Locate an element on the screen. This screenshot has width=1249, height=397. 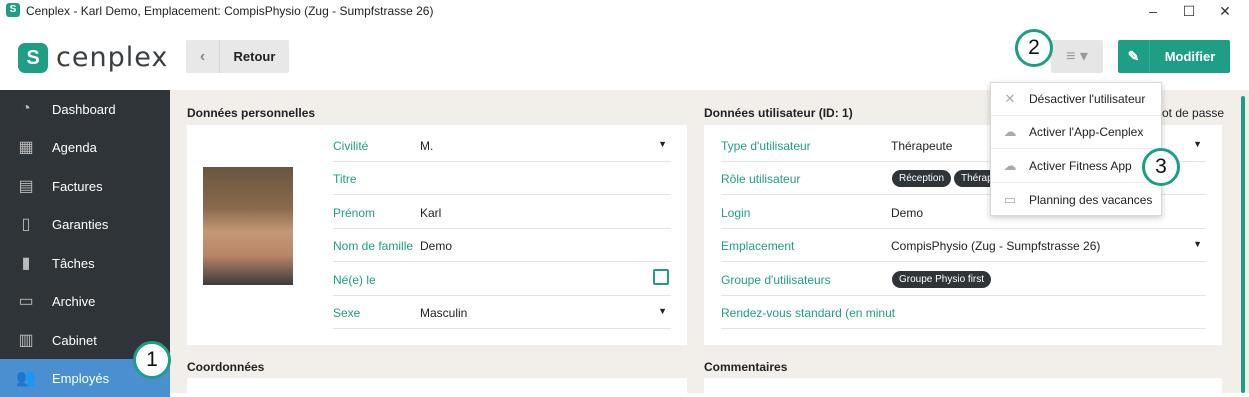
cenplex-logo: S cenplex is located at coordinates (93, 57).